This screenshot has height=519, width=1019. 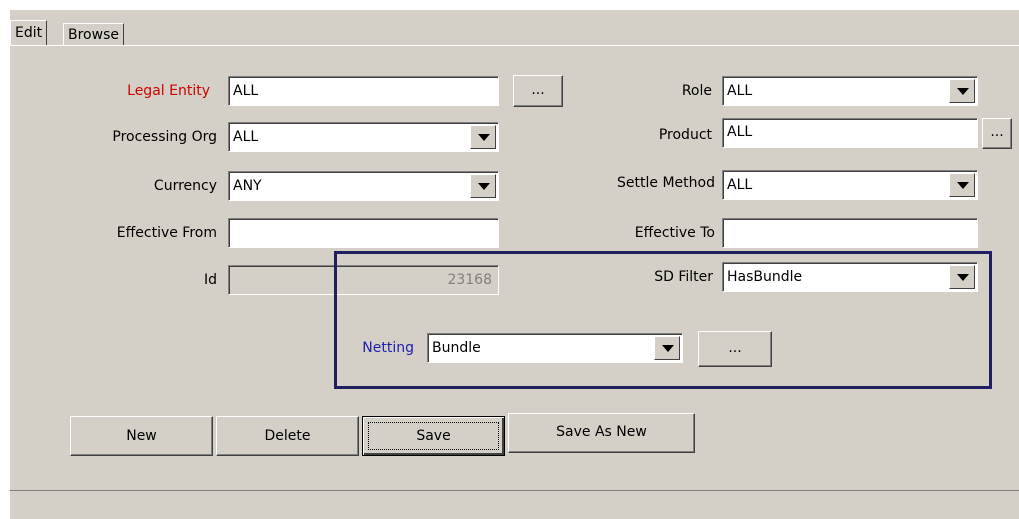 I want to click on new-button: New, so click(x=141, y=436).